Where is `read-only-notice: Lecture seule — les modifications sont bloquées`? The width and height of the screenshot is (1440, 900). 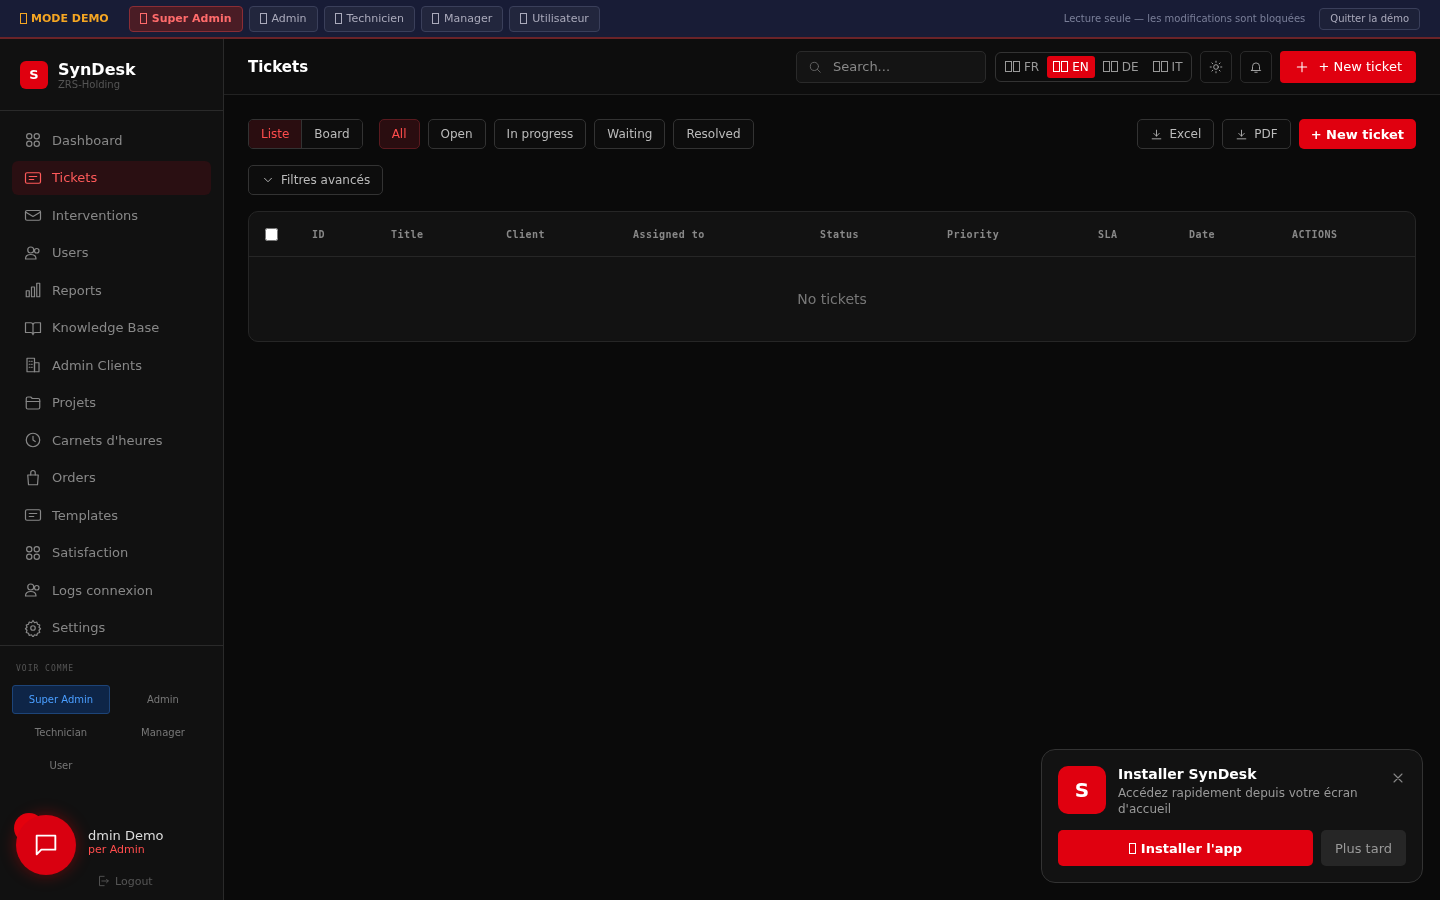 read-only-notice: Lecture seule — les modifications sont bloquées is located at coordinates (1184, 18).